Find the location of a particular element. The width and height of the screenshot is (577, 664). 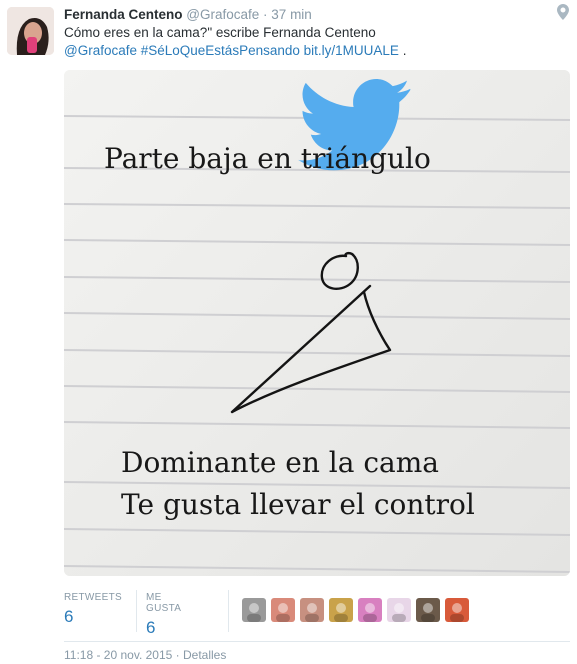

retweets-stat: RETWEETS 6 is located at coordinates (93, 609).